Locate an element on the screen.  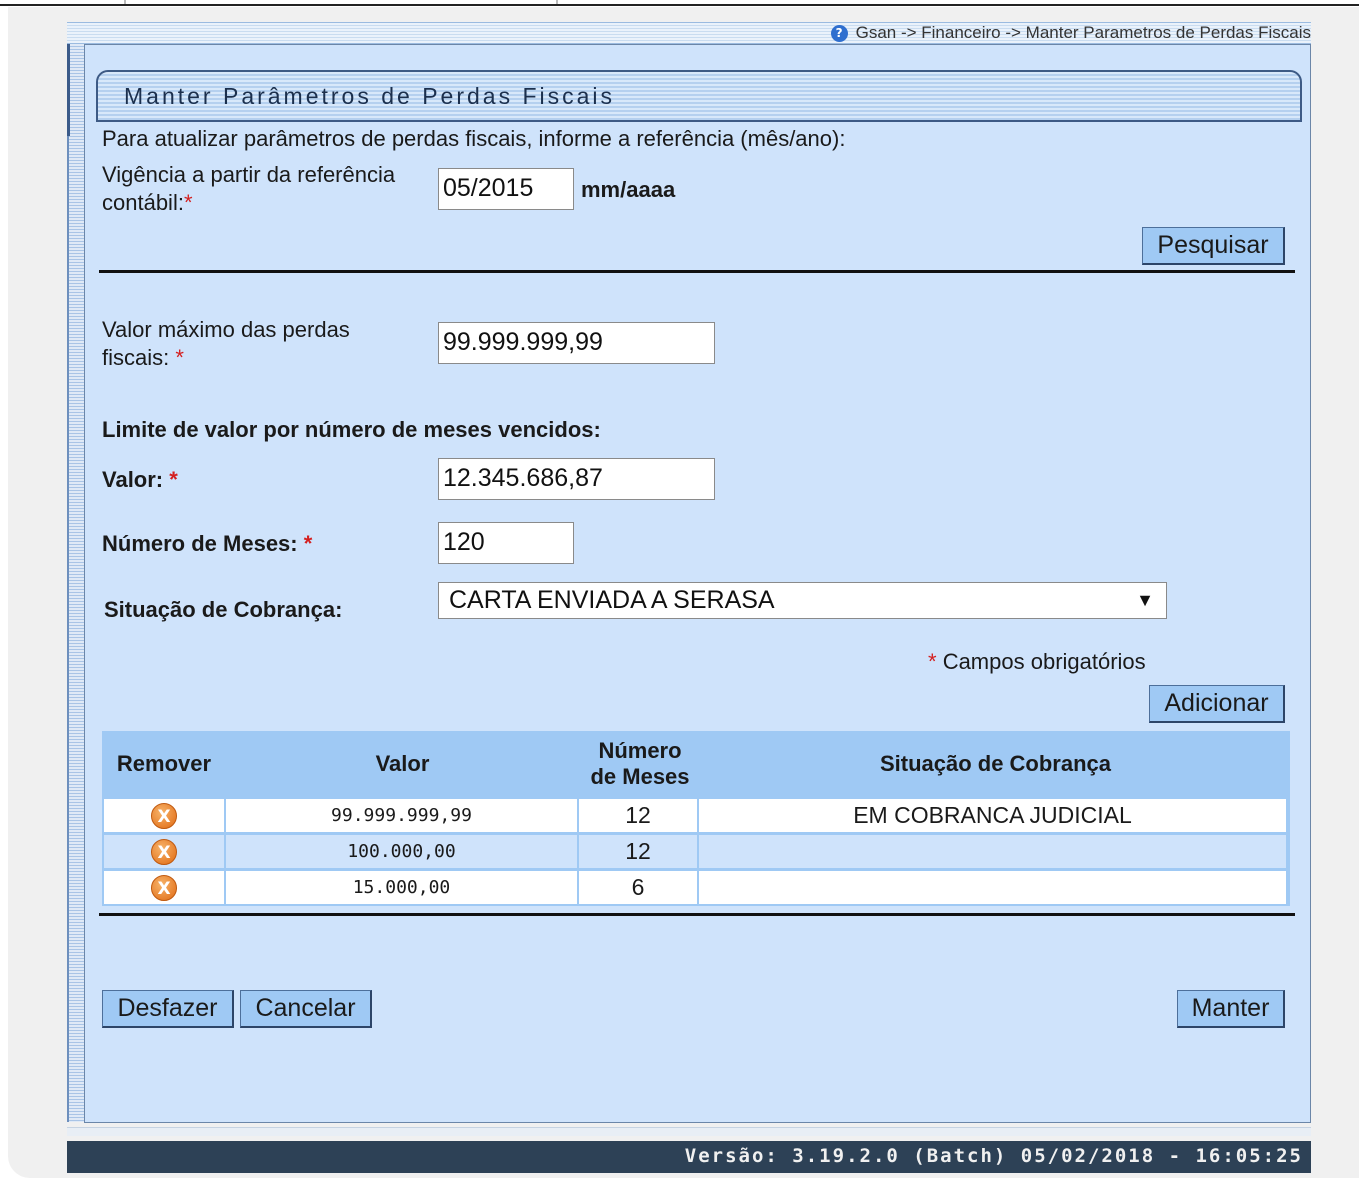
situacao-label: Situação de Cobrança: is located at coordinates (223, 609).